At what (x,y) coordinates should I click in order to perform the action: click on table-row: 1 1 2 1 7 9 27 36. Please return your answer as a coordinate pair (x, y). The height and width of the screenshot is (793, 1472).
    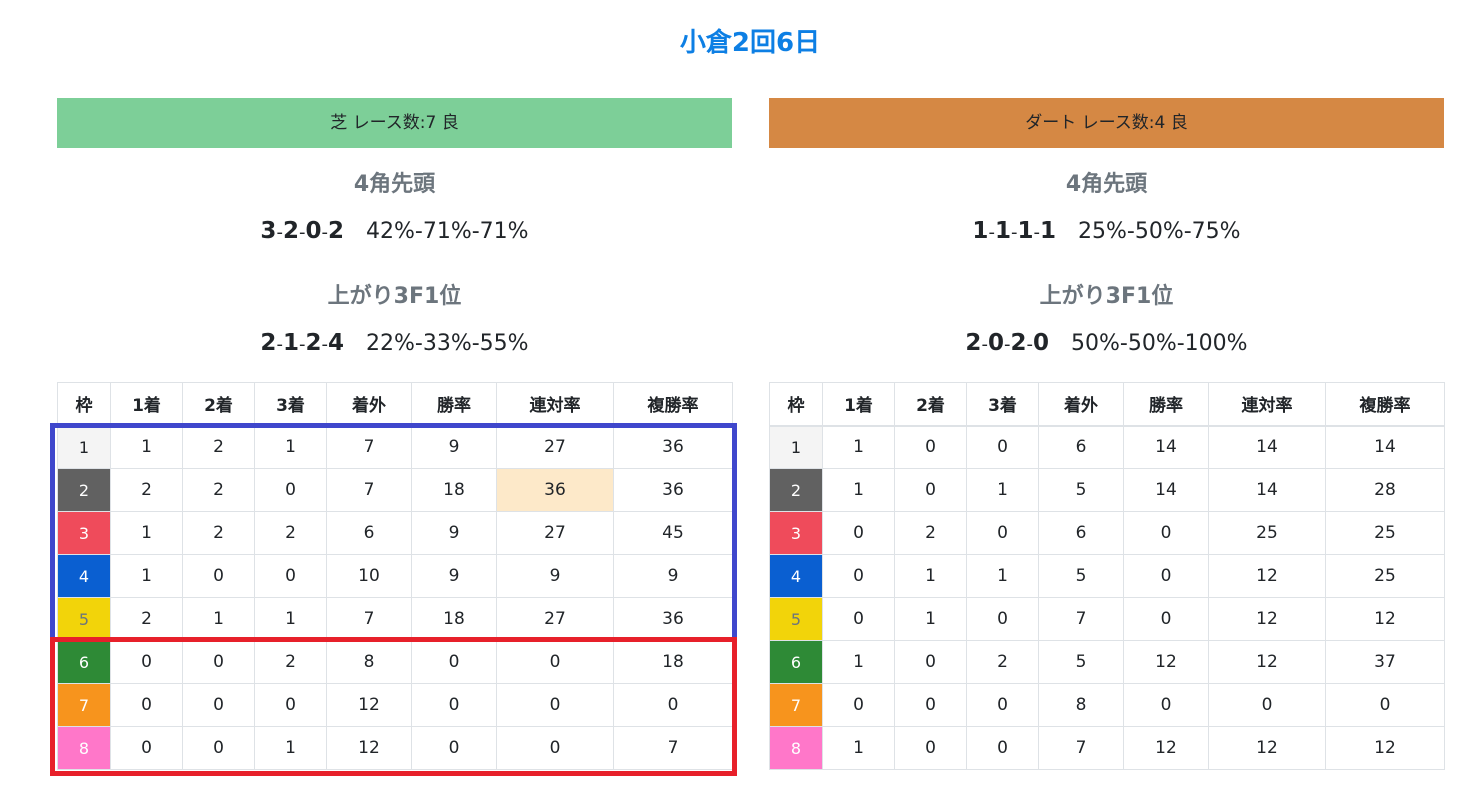
    Looking at the image, I should click on (395, 447).